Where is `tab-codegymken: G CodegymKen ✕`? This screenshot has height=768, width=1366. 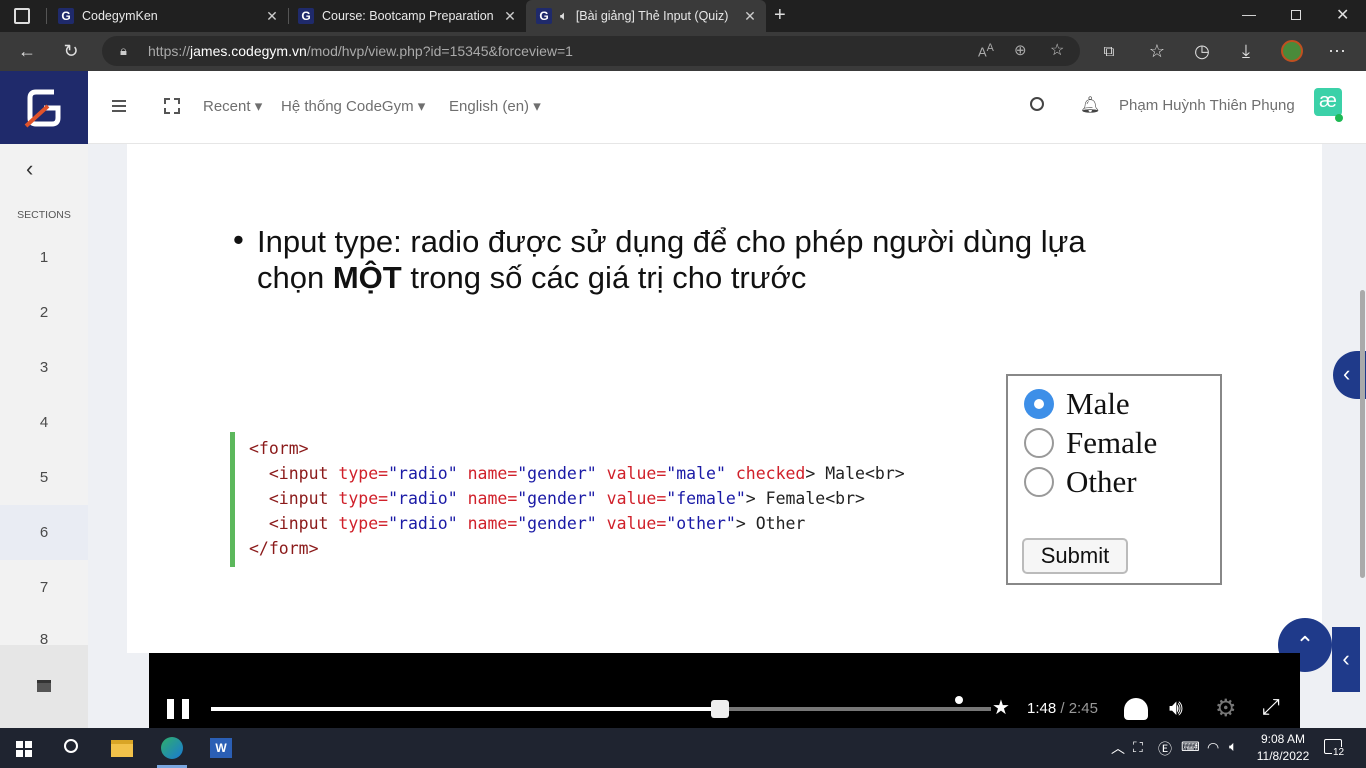 tab-codegymken: G CodegymKen ✕ is located at coordinates (168, 16).